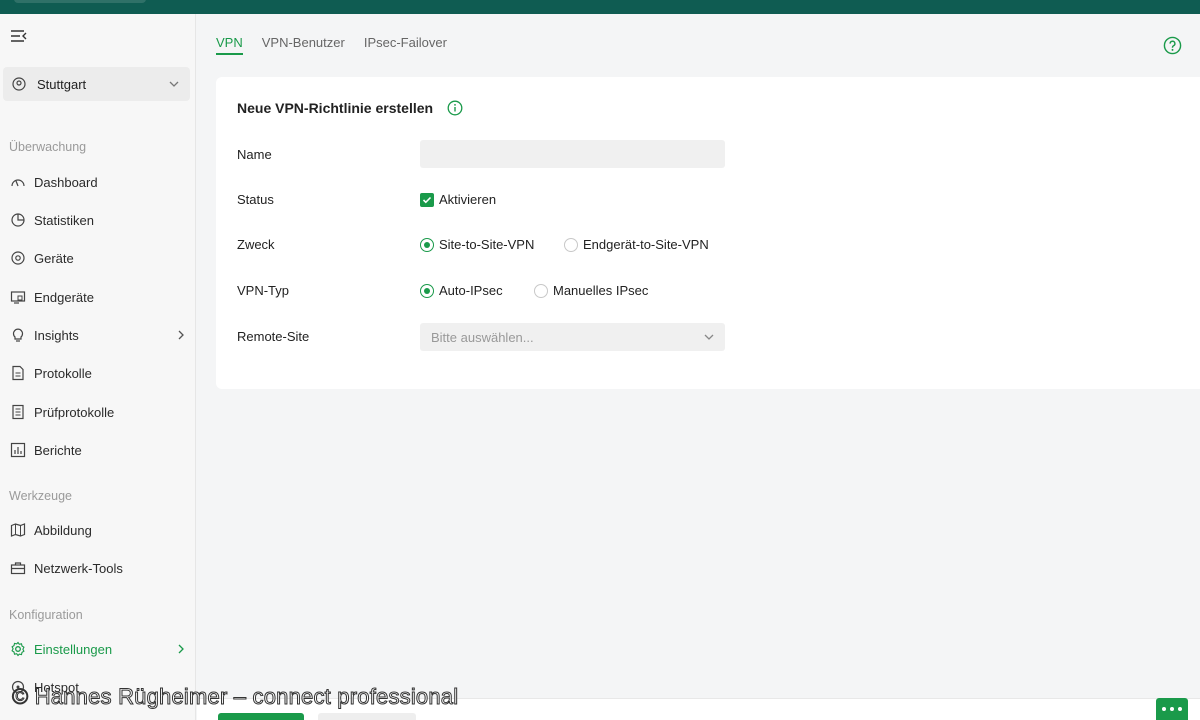 The height and width of the screenshot is (720, 1200). What do you see at coordinates (471, 290) in the screenshot?
I see `radio-label: Auto-IPsec` at bounding box center [471, 290].